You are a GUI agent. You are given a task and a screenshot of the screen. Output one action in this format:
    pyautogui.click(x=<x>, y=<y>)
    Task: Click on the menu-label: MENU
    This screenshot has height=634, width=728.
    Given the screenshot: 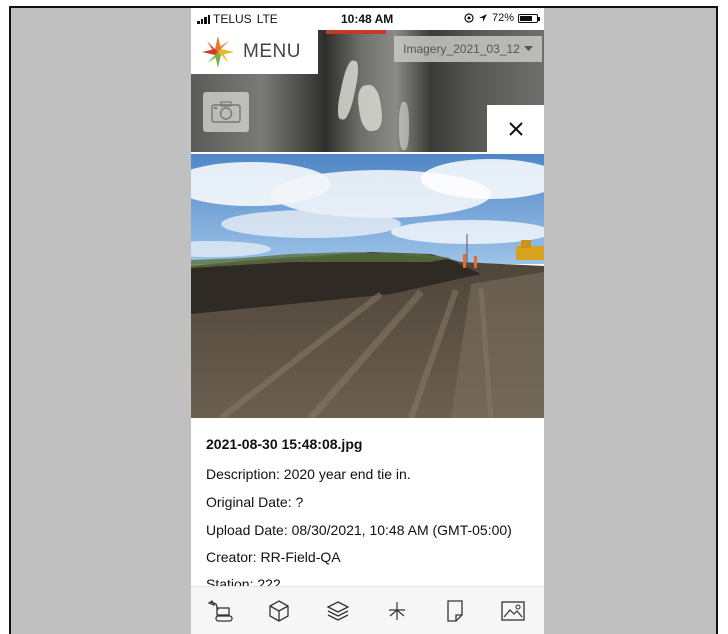 What is the action you would take?
    pyautogui.click(x=272, y=51)
    